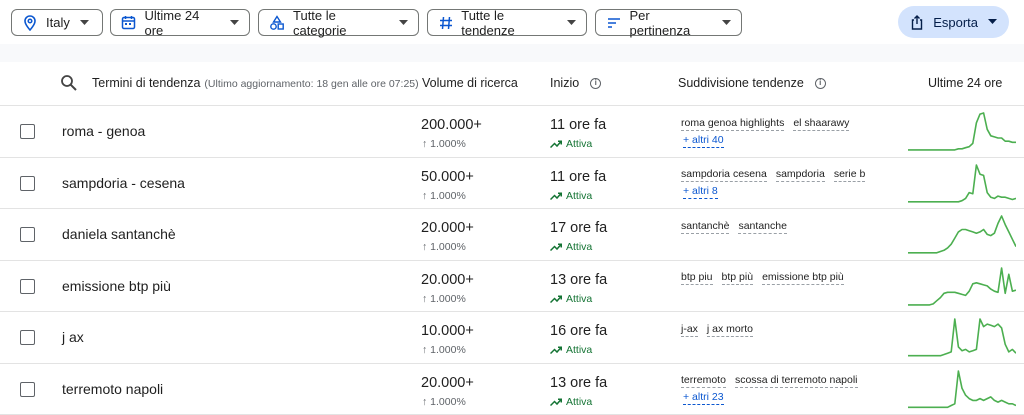  What do you see at coordinates (703, 381) in the screenshot?
I see `breakdown-tag: terremoto` at bounding box center [703, 381].